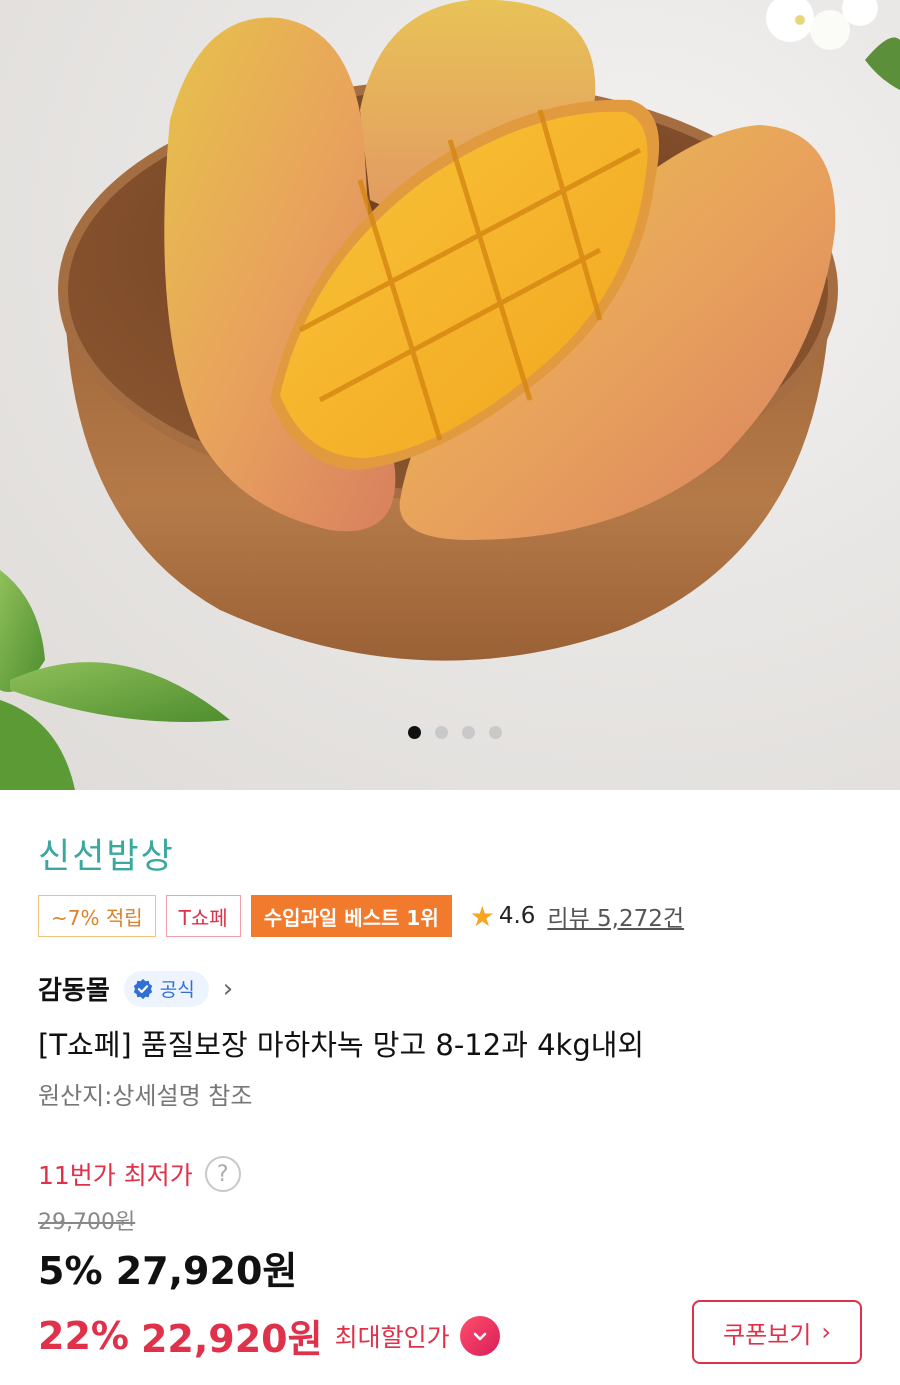 The image size is (900, 1385). What do you see at coordinates (106, 853) in the screenshot?
I see `brand-name: 신선밥상` at bounding box center [106, 853].